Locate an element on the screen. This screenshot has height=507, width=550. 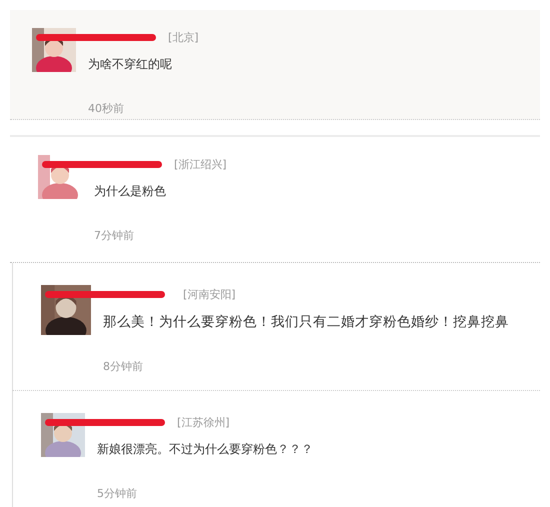
location-label: [浙江绍兴] is located at coordinates (200, 164).